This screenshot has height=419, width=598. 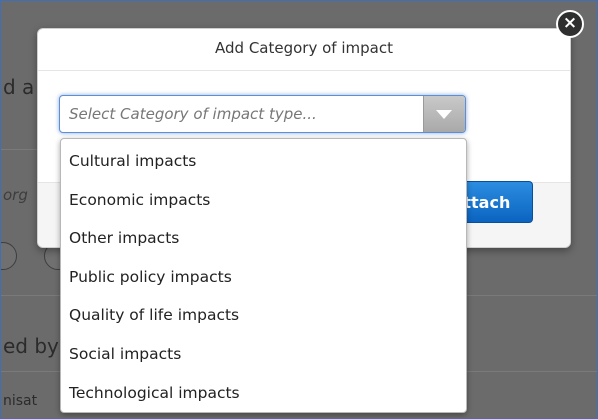 What do you see at coordinates (263, 238) in the screenshot?
I see `dropdown-option-other: Other impacts` at bounding box center [263, 238].